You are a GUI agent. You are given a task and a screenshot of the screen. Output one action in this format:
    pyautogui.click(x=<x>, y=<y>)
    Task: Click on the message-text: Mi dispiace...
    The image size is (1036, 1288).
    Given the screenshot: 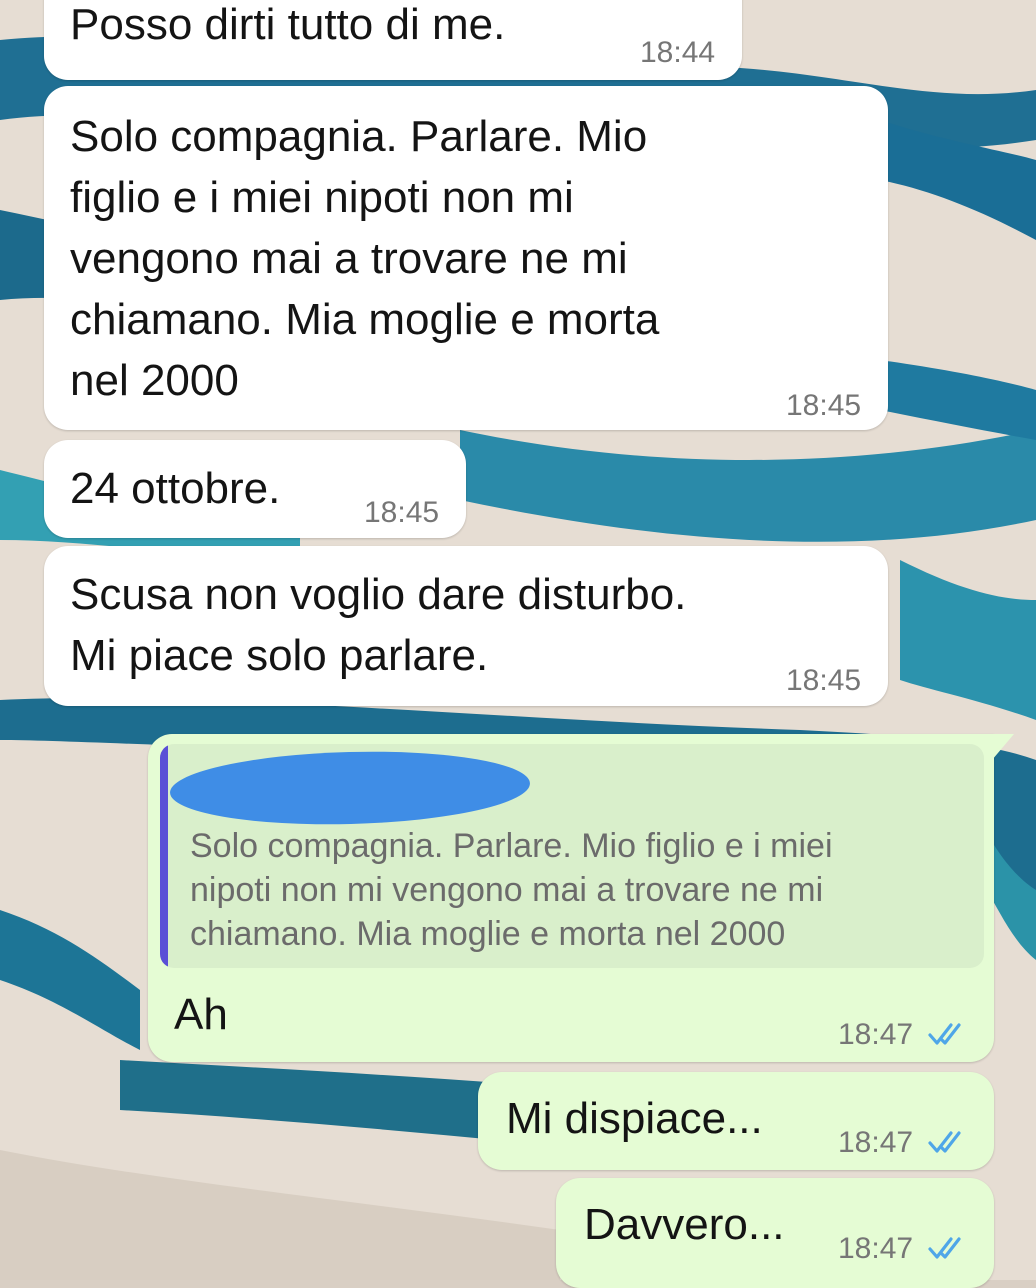 What is the action you would take?
    pyautogui.click(x=634, y=1118)
    